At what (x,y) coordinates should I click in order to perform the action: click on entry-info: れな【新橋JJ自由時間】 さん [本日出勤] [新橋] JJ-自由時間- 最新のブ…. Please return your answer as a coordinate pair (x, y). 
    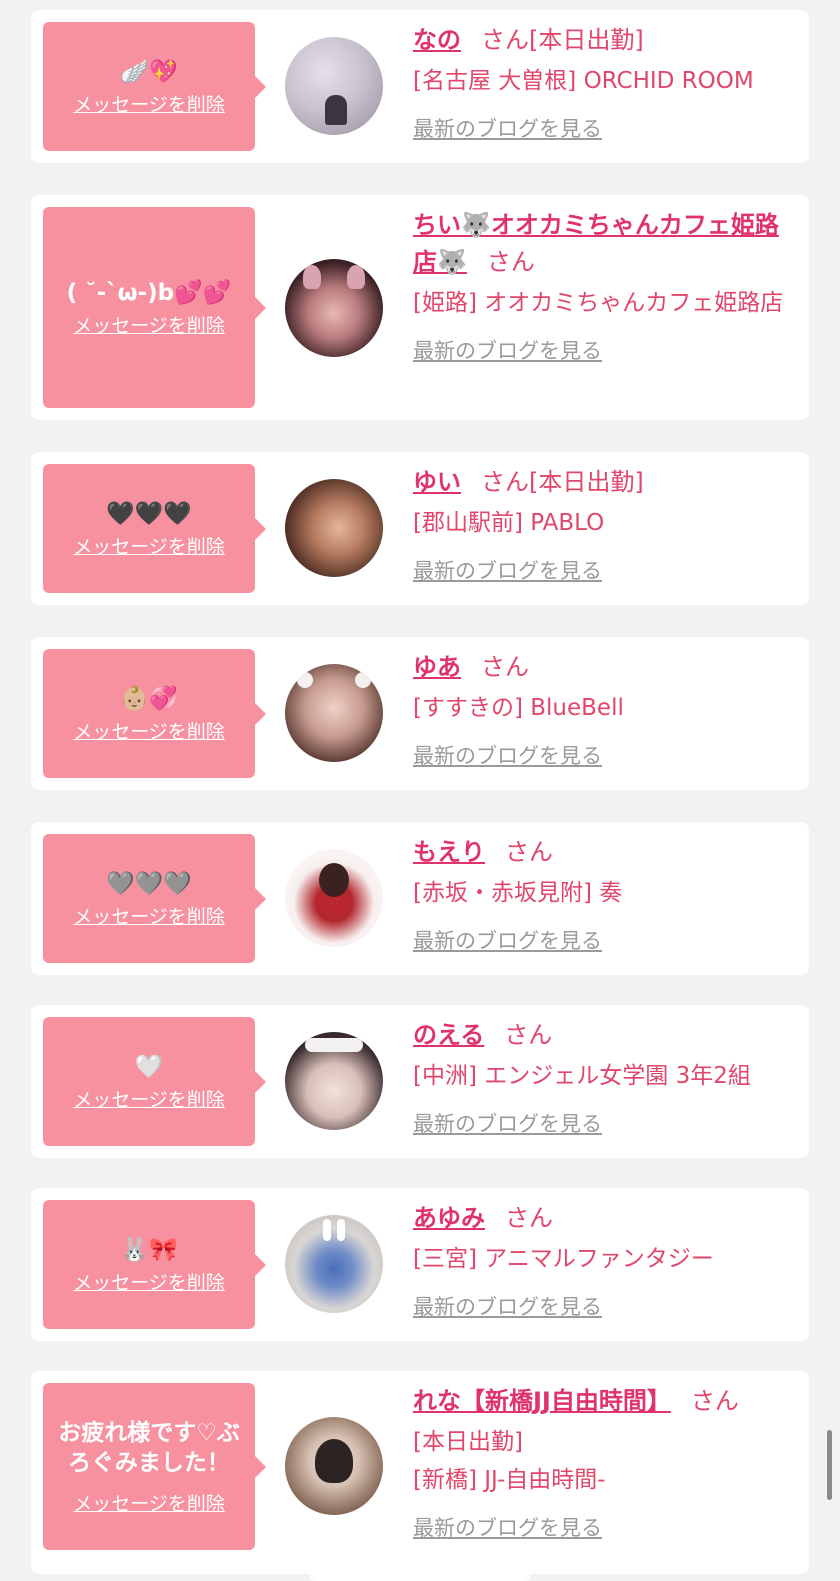
    Looking at the image, I should click on (605, 1463).